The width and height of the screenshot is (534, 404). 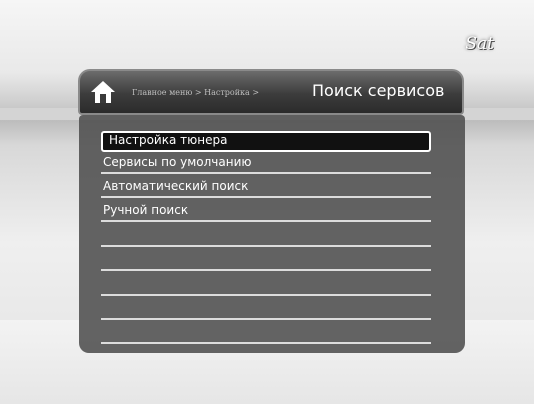 What do you see at coordinates (479, 44) in the screenshot?
I see `brand-logo: Sat` at bounding box center [479, 44].